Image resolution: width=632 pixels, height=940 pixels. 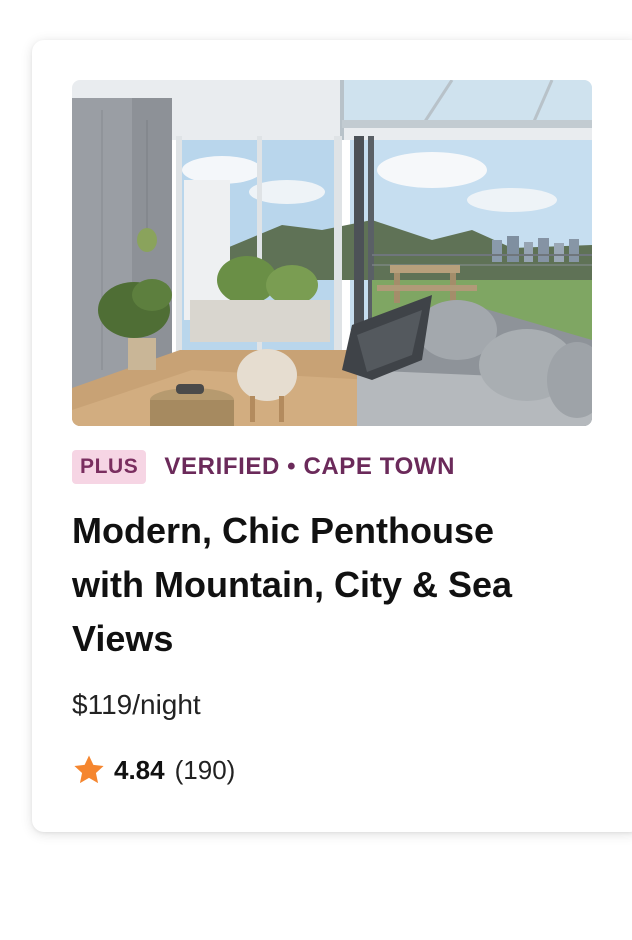 I want to click on rating: 4.84 (190), so click(x=153, y=770).